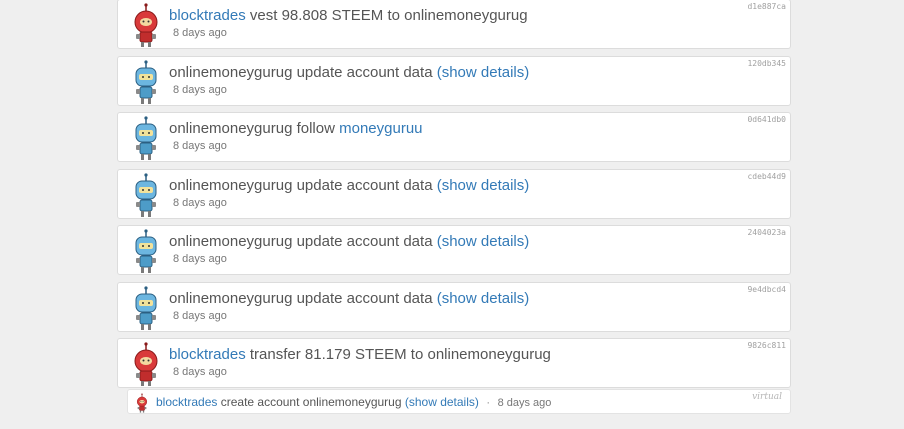 Image resolution: width=904 pixels, height=429 pixels. I want to click on transaction-hash: 120db345, so click(766, 63).